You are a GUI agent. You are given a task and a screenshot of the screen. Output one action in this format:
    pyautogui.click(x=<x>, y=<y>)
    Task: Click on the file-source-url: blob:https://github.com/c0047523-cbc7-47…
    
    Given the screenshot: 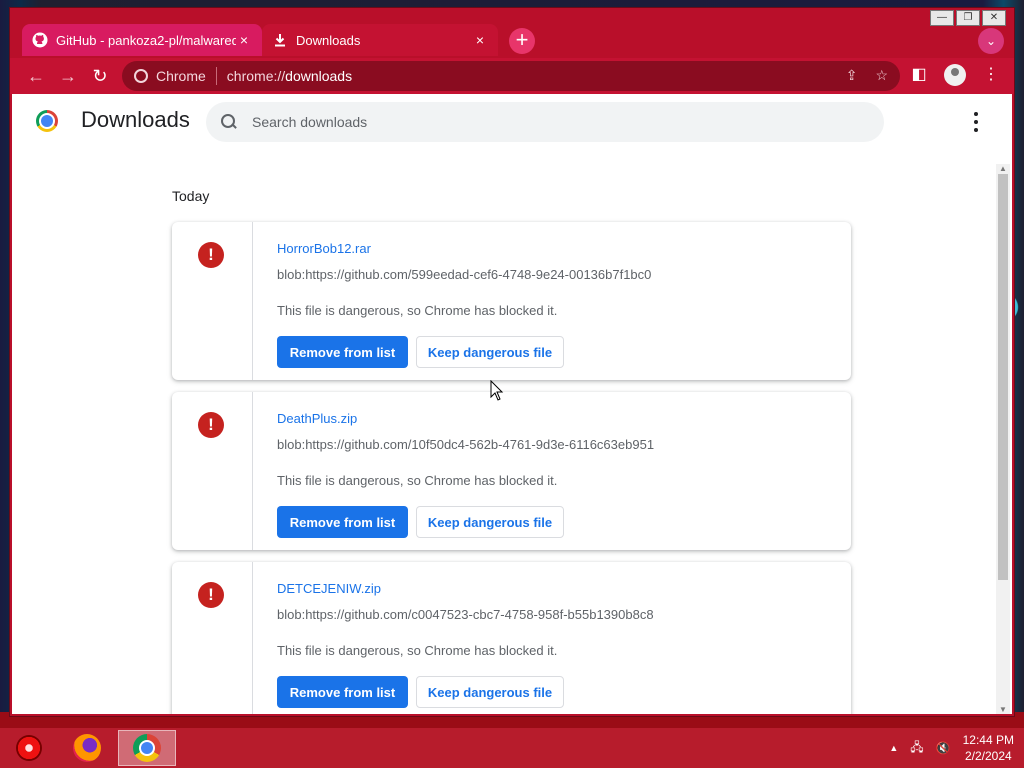 What is the action you would take?
    pyautogui.click(x=465, y=614)
    